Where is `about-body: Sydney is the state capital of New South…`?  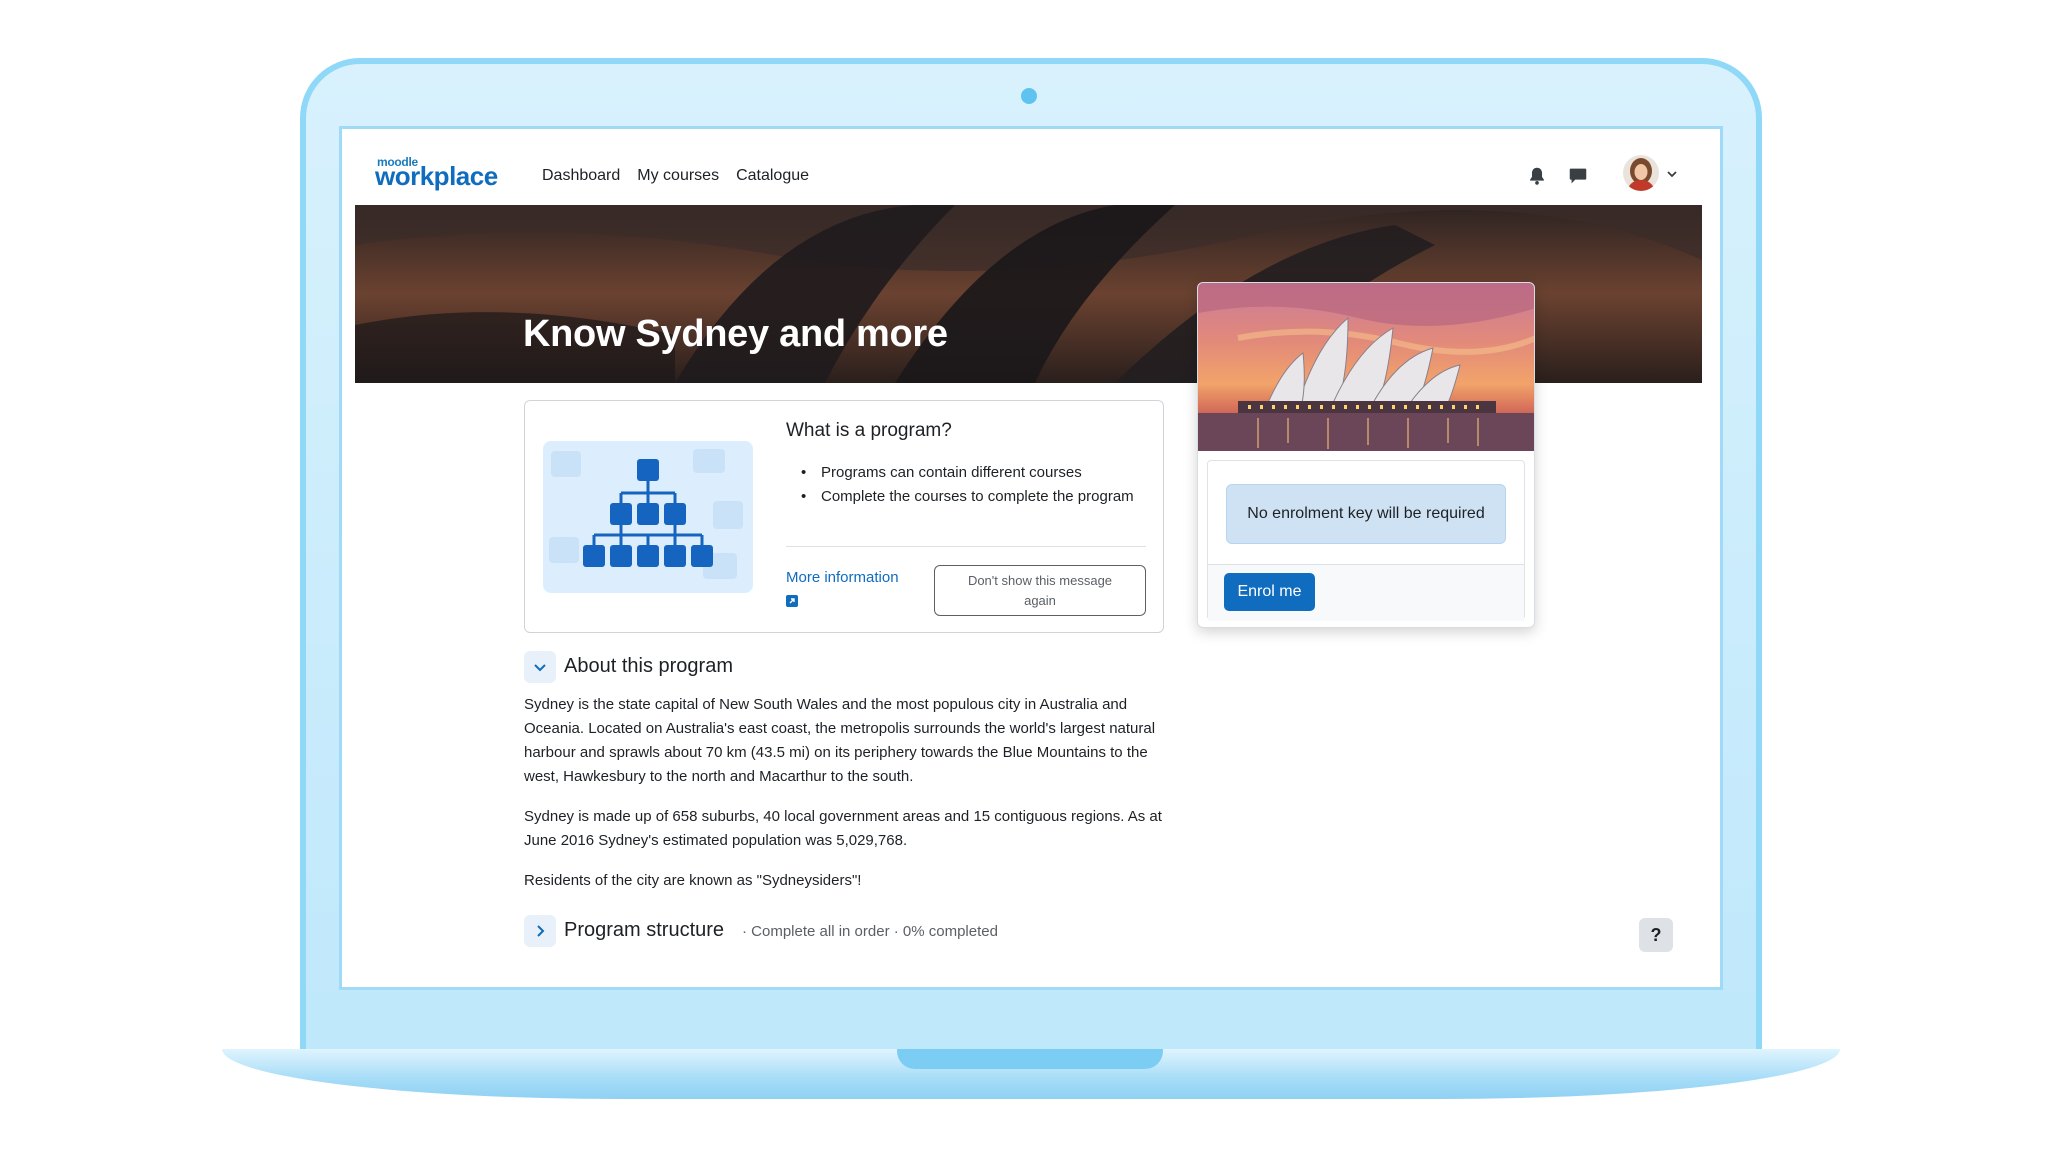 about-body: Sydney is the state capital of New South… is located at coordinates (844, 801).